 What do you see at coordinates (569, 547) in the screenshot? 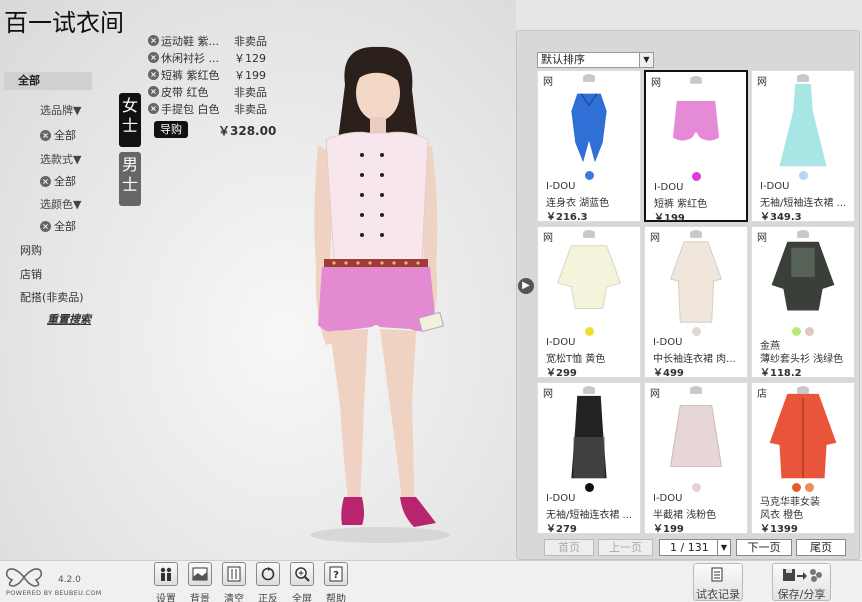
I see `first-page-button: 首页` at bounding box center [569, 547].